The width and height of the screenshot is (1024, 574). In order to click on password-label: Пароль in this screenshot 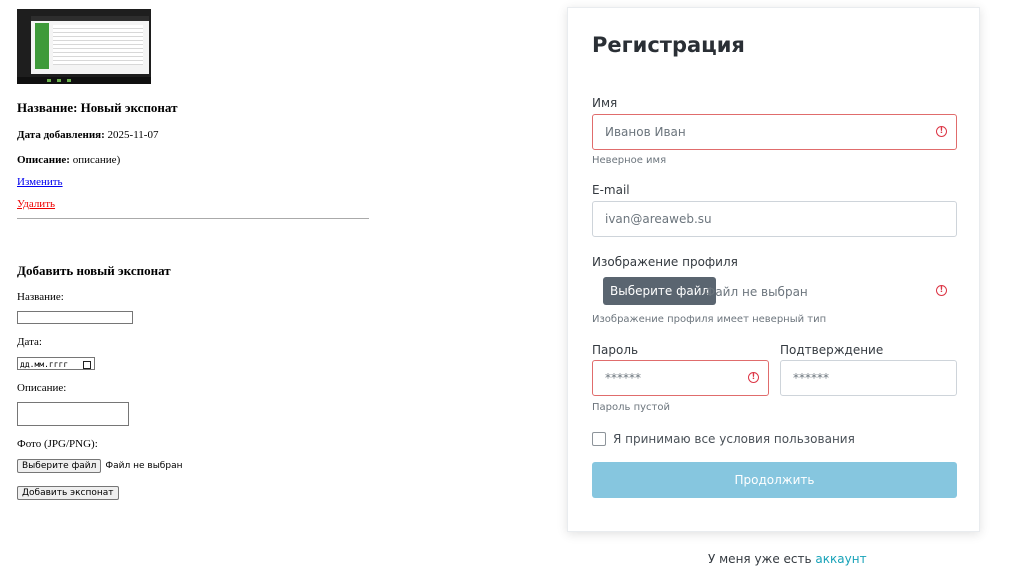, I will do `click(615, 350)`.